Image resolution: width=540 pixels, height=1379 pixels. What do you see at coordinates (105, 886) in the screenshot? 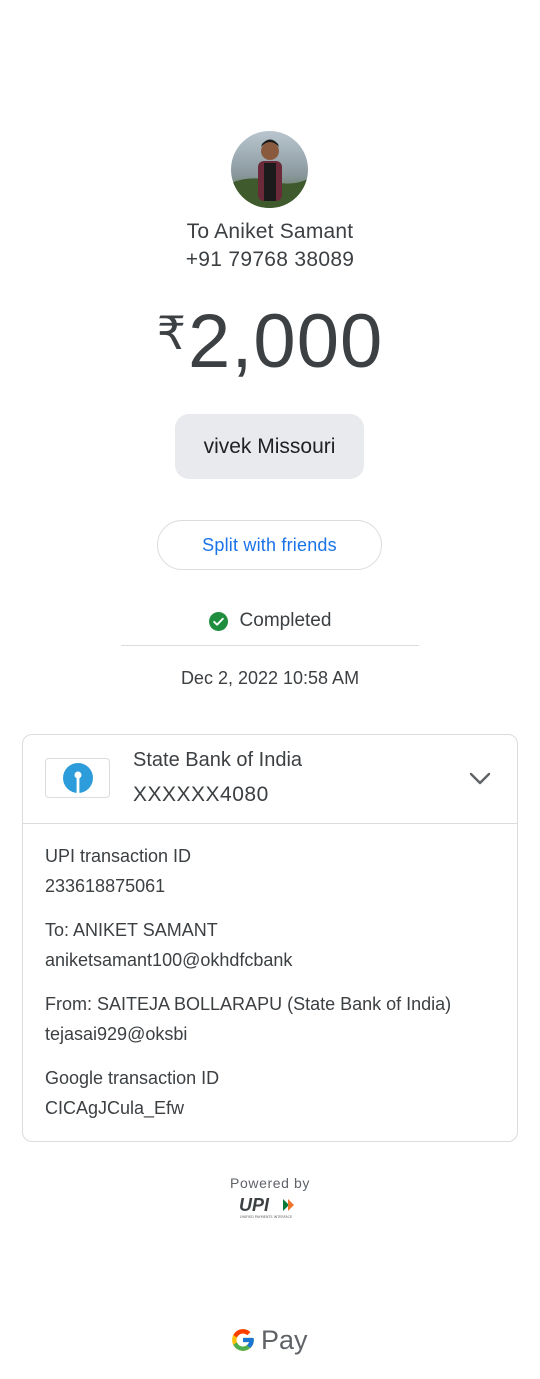
I see `upi-transaction-id-value: 233618875061` at bounding box center [105, 886].